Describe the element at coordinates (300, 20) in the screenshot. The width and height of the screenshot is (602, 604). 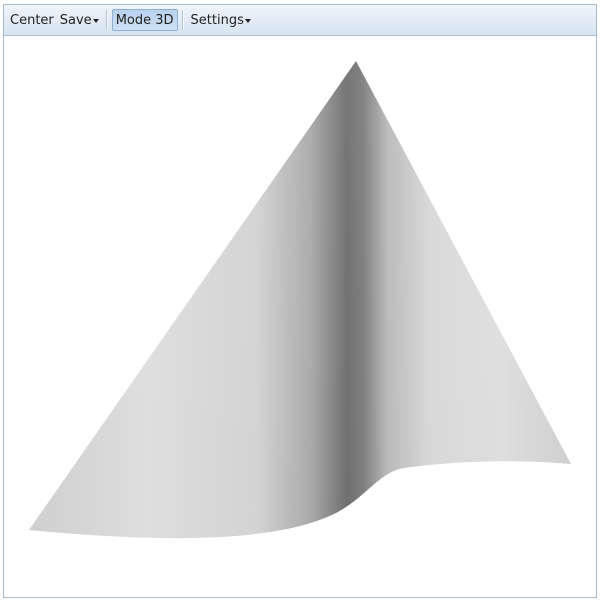
I see `toolbar: Center Save Mode 3D Settings` at that location.